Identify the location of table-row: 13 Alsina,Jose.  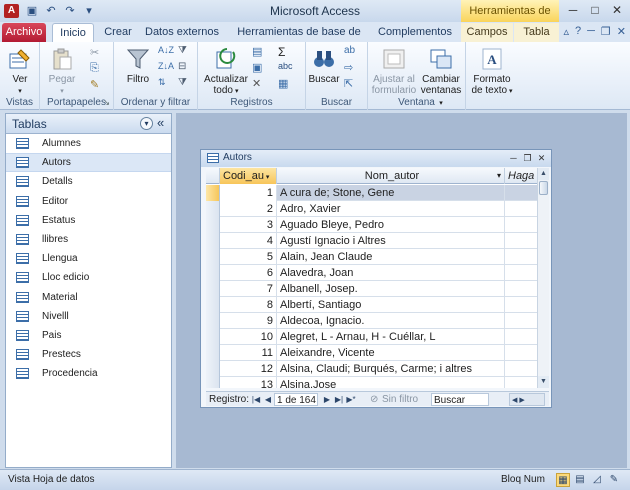
(371, 382).